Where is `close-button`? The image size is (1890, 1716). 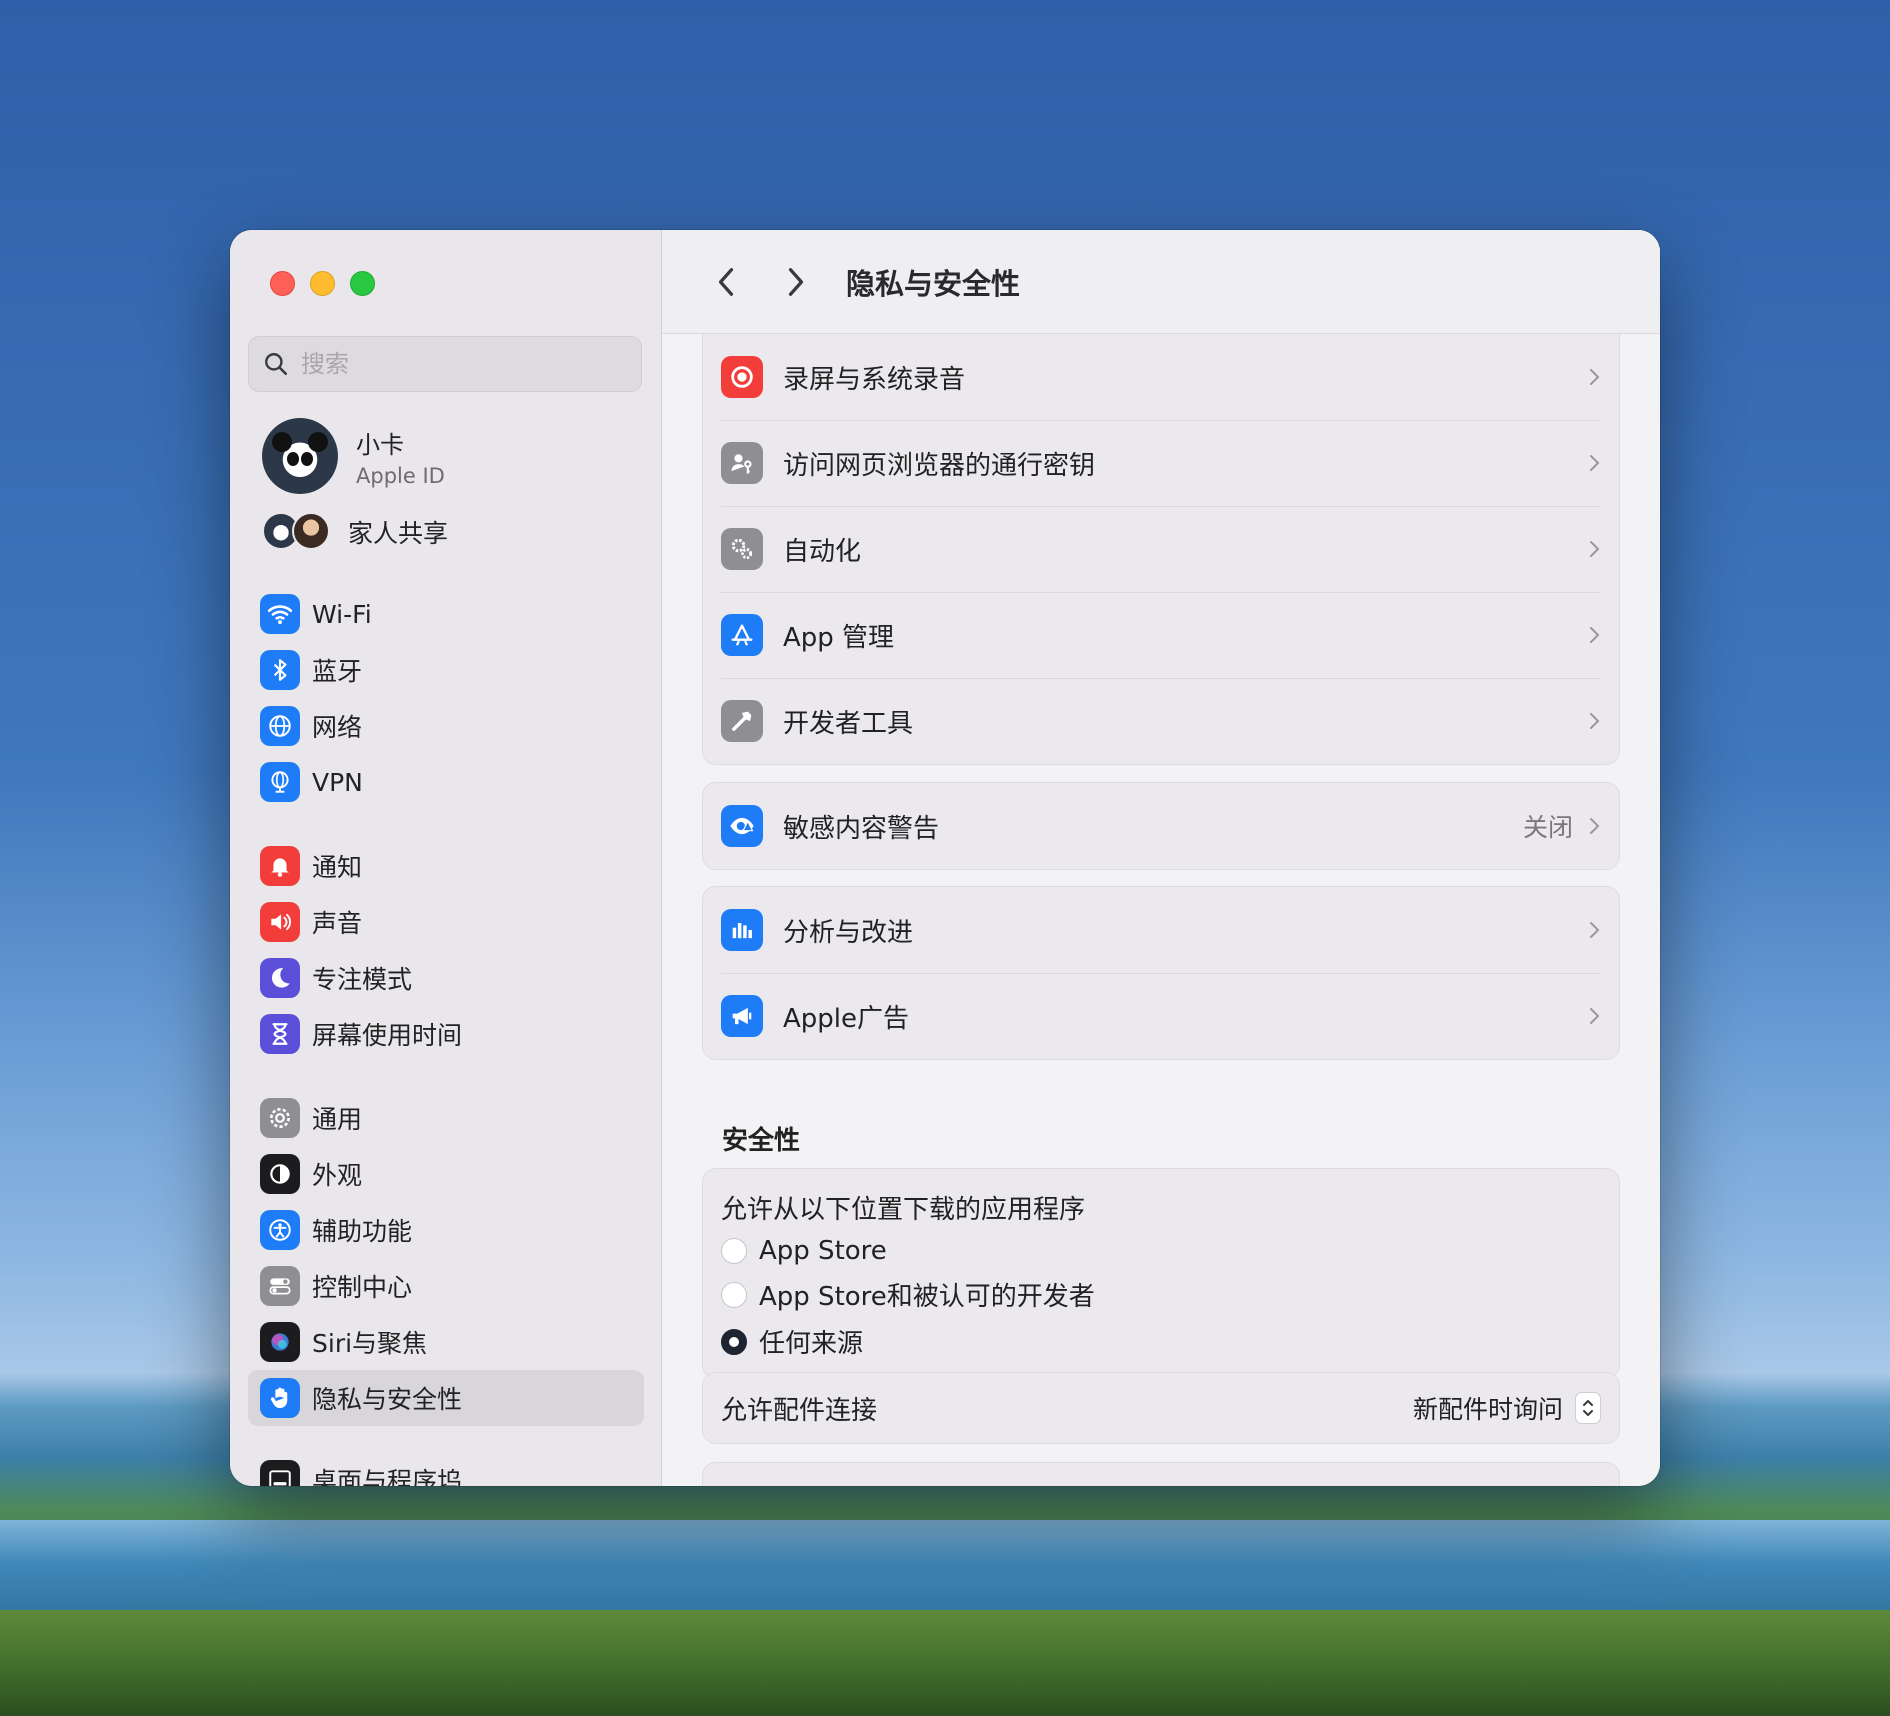 close-button is located at coordinates (282, 283).